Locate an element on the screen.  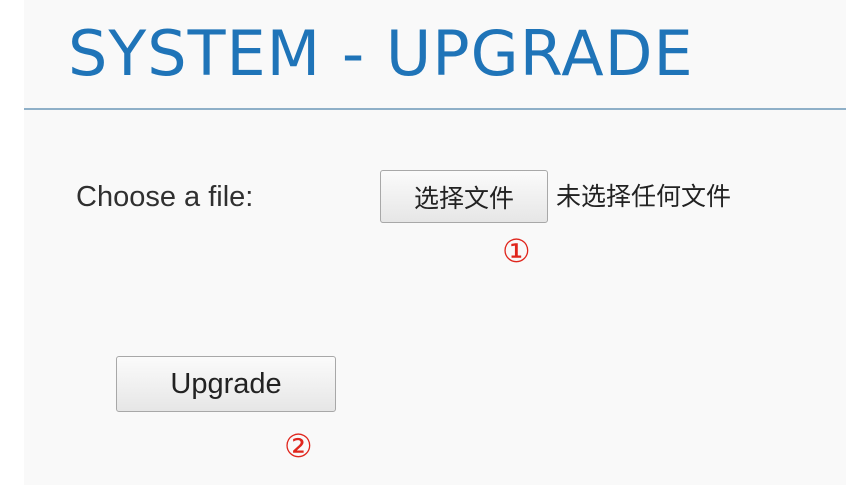
upgrade-button: Upgrade is located at coordinates (226, 384).